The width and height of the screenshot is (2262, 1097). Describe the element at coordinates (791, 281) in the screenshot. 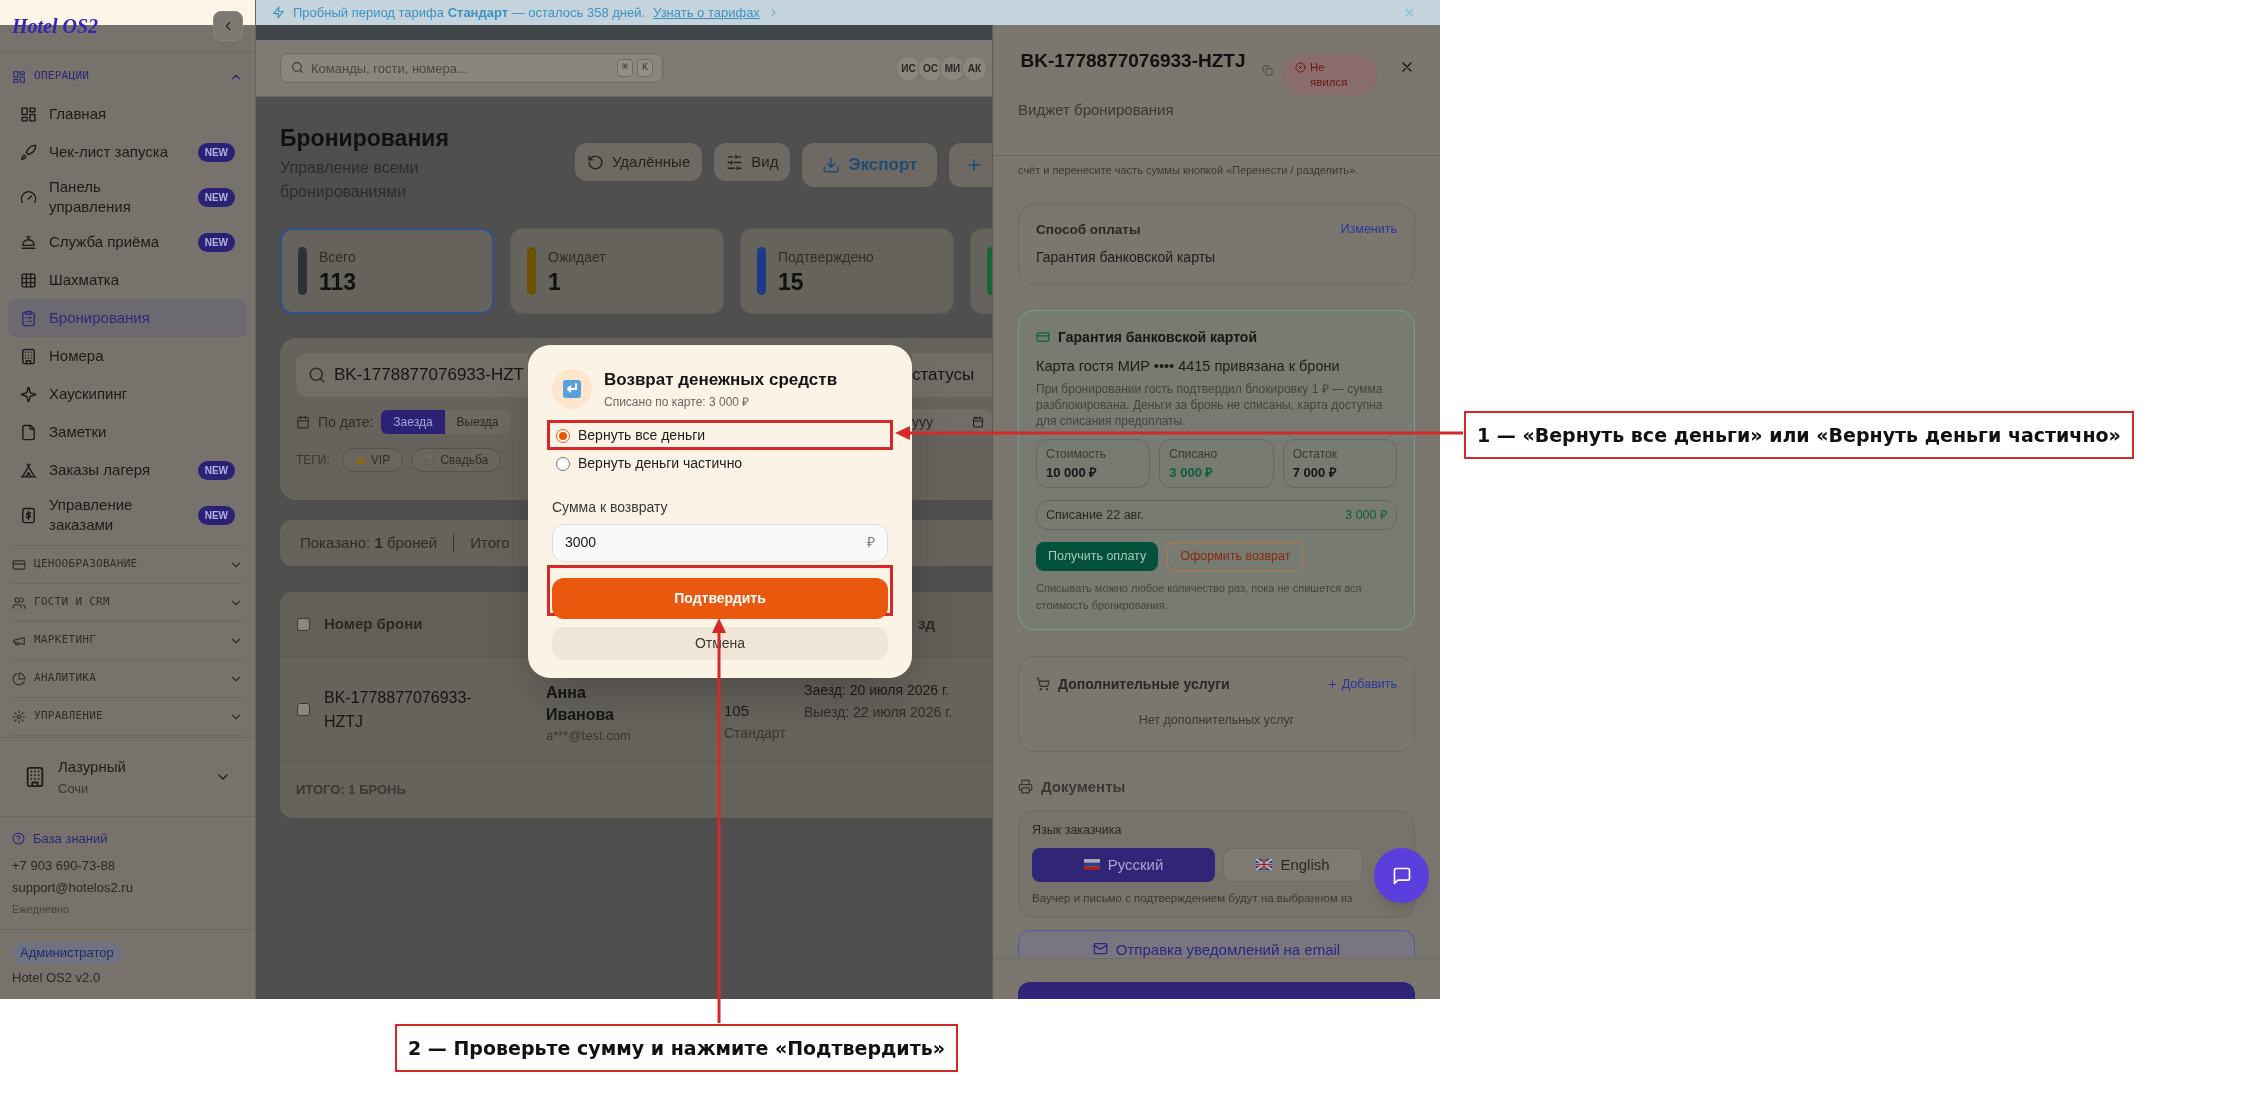

I see `stat-value: 15` at that location.